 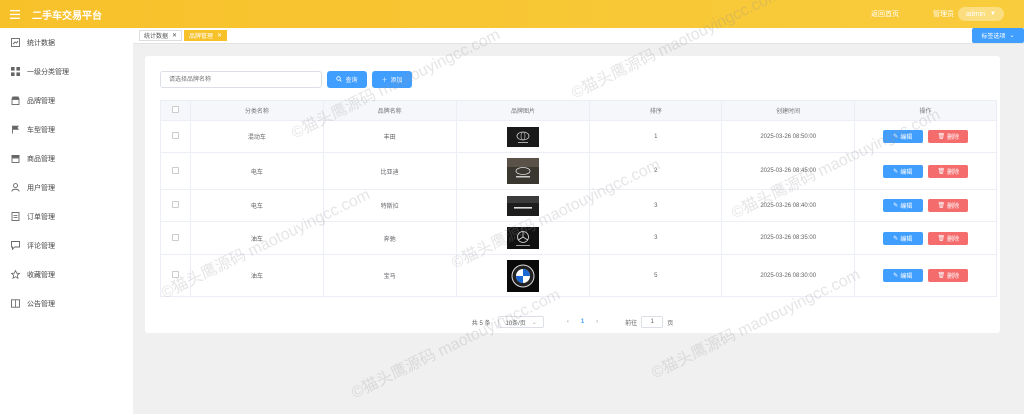 I want to click on add-label: 添加, so click(x=396, y=81).